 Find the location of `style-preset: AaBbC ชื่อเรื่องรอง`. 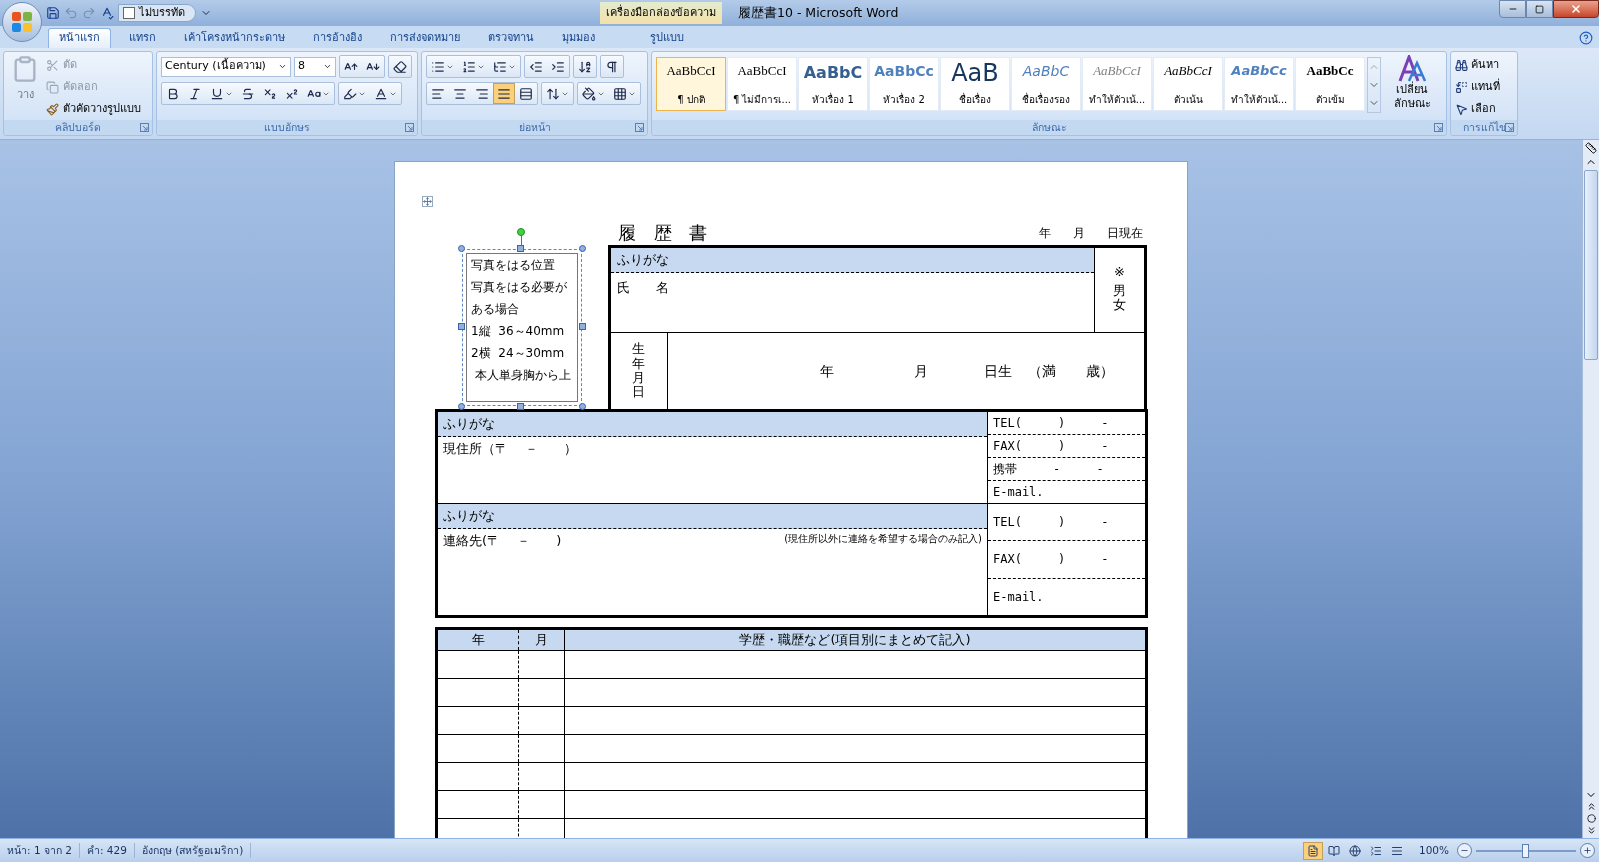

style-preset: AaBbC ชื่อเรื่องรอง is located at coordinates (1046, 84).